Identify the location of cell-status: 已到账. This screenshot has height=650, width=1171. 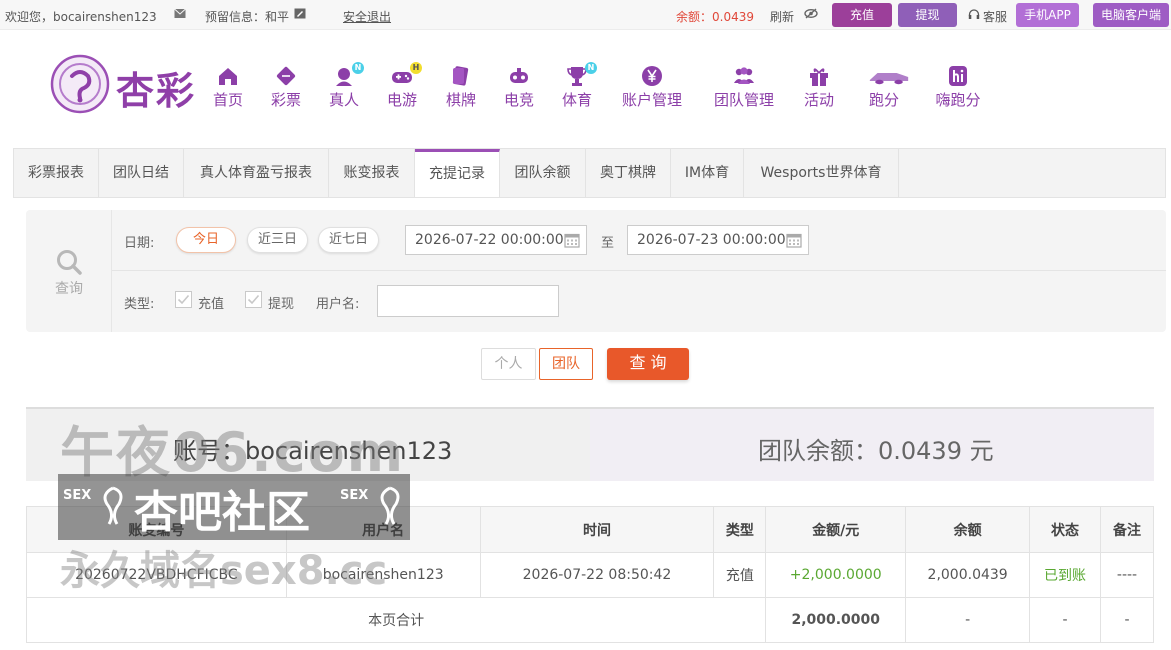
(1065, 575).